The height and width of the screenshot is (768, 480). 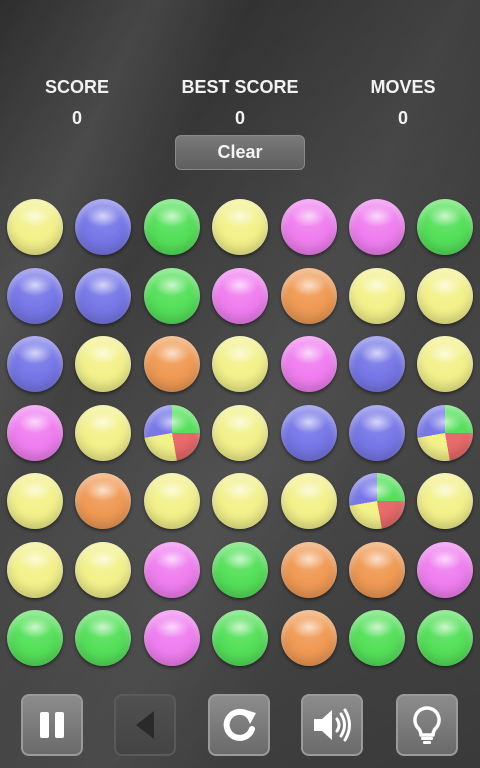 I want to click on hint-button, so click(x=427, y=725).